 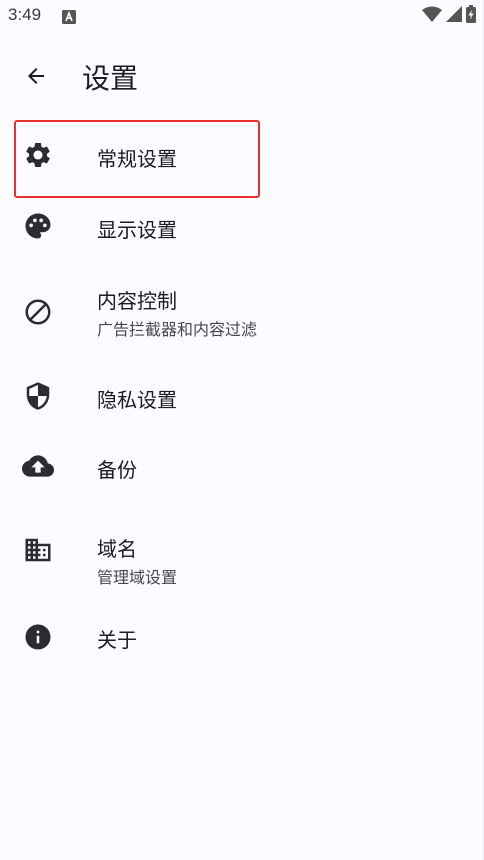 I want to click on status-bar: 3:49, so click(x=242, y=16).